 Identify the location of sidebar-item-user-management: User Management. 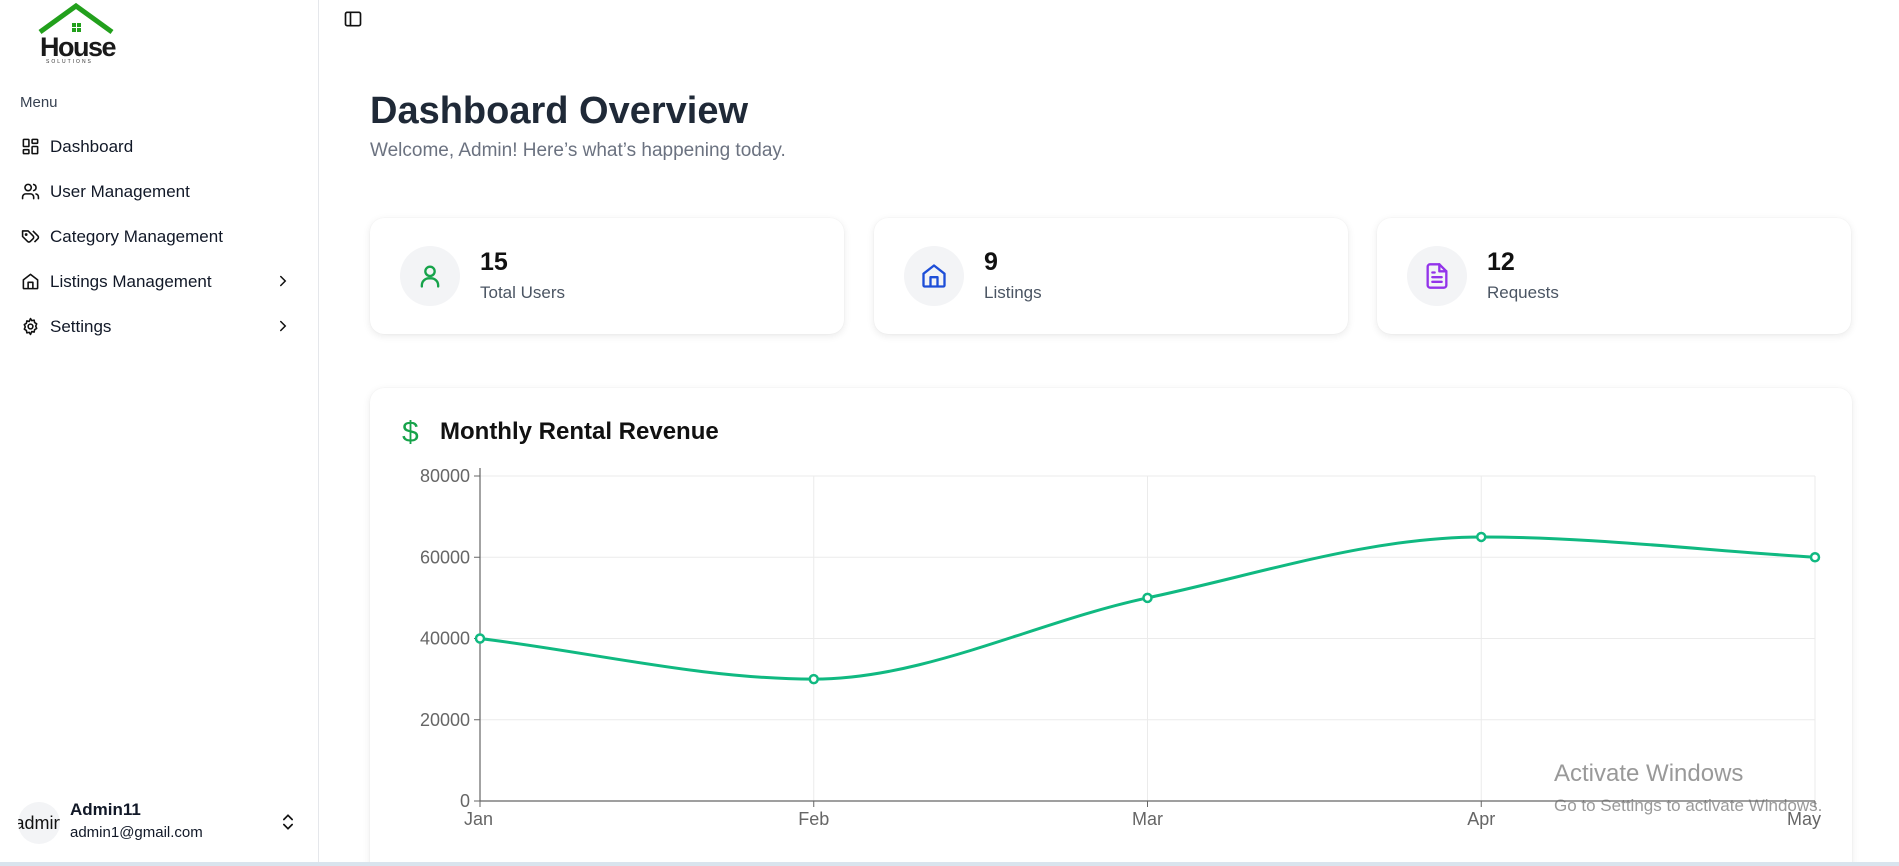
(160, 191).